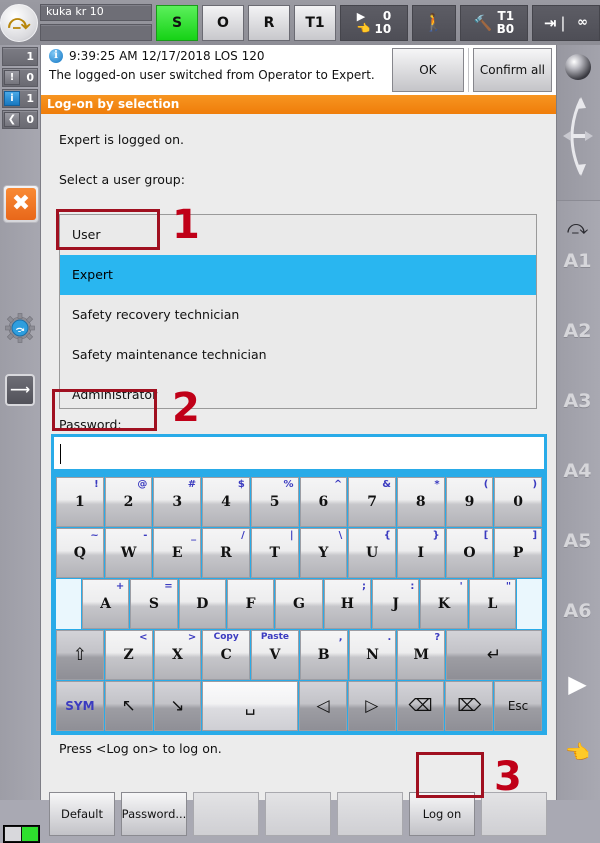 This screenshot has height=843, width=600. What do you see at coordinates (80, 502) in the screenshot?
I see `key-1: ! 1` at bounding box center [80, 502].